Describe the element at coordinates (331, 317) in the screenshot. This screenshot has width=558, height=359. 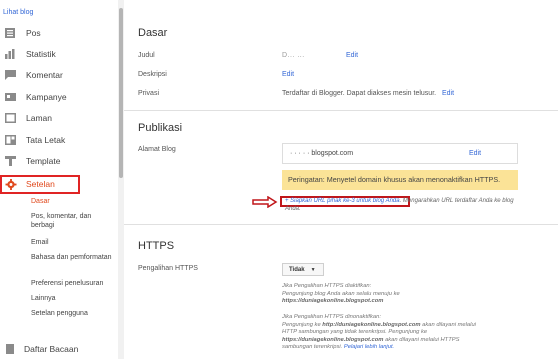
I see `help-line: Jika Pengalihan HTTPS dinonaktifkan:` at that location.